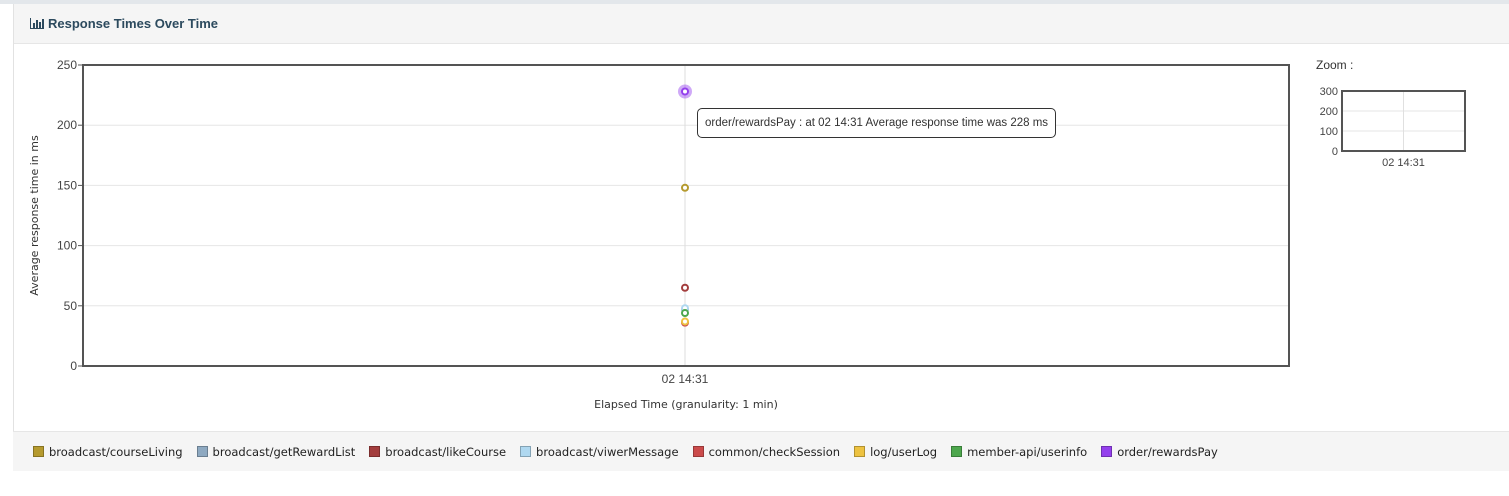 This screenshot has width=1509, height=496. What do you see at coordinates (686, 404) in the screenshot?
I see `x-axis-label: Elapsed Time (granularity: 1 min)` at bounding box center [686, 404].